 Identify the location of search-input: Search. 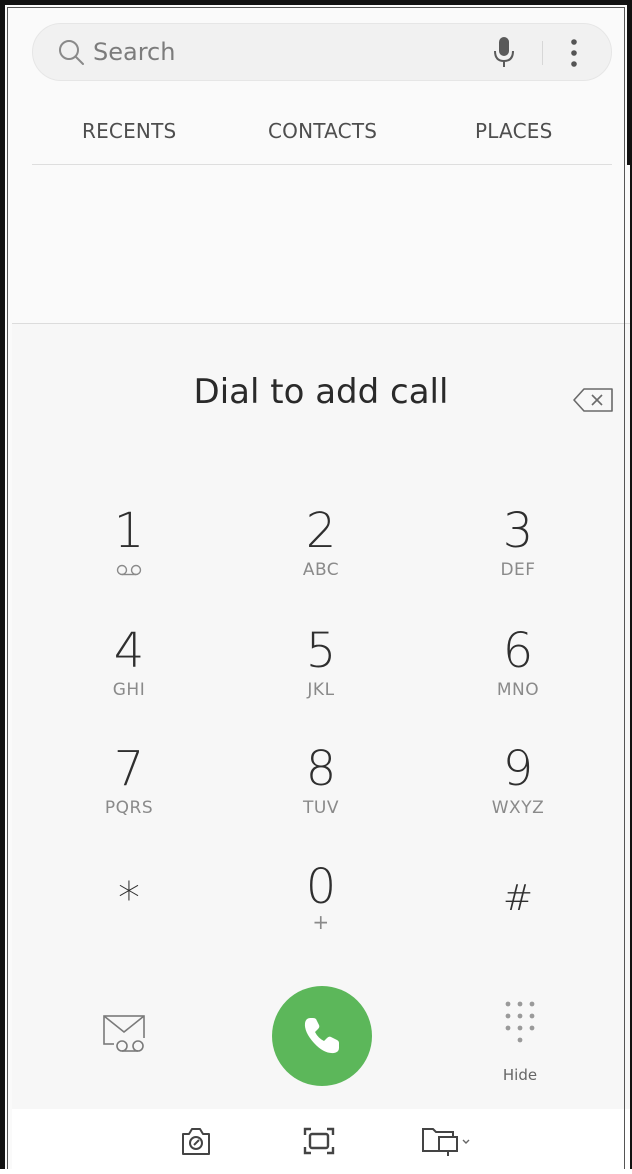
(134, 52).